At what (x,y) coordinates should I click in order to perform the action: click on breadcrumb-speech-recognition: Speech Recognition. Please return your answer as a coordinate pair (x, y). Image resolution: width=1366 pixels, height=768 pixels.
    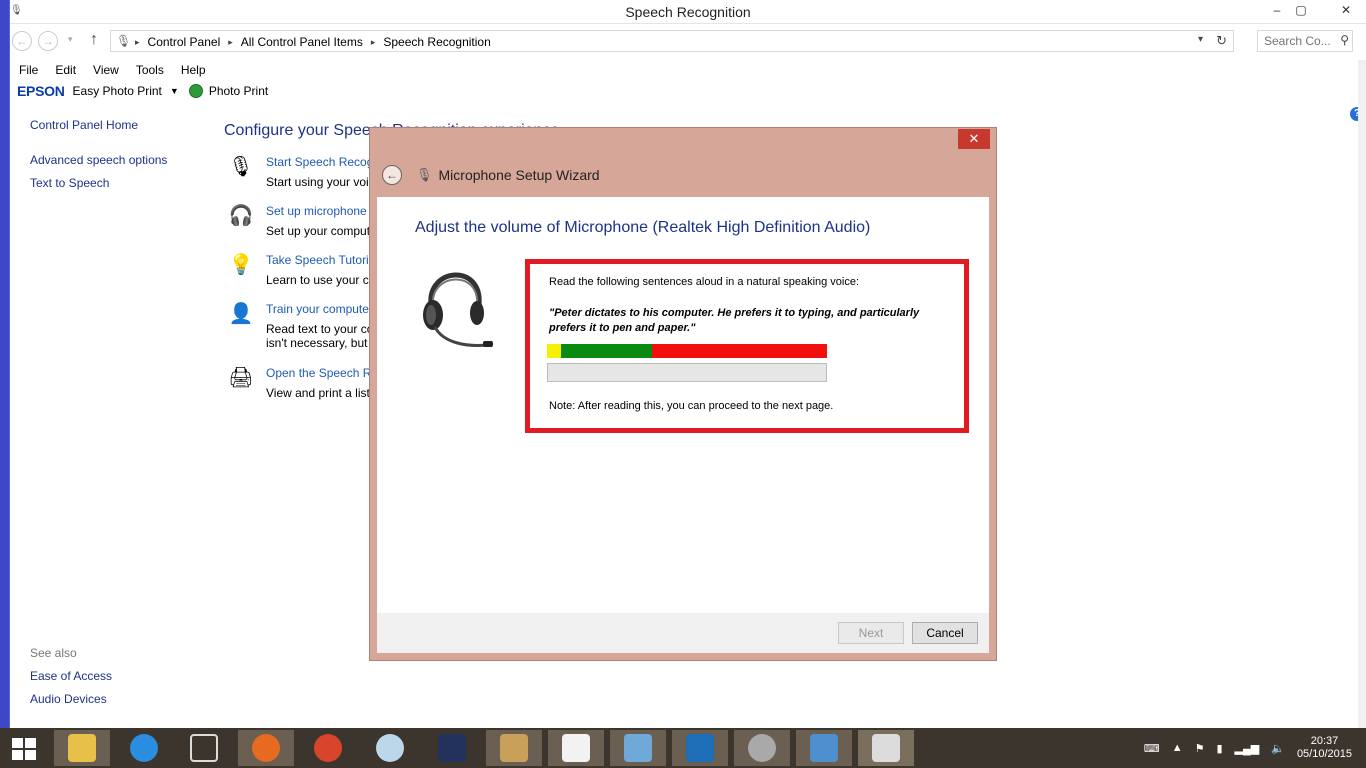
    Looking at the image, I should click on (436, 42).